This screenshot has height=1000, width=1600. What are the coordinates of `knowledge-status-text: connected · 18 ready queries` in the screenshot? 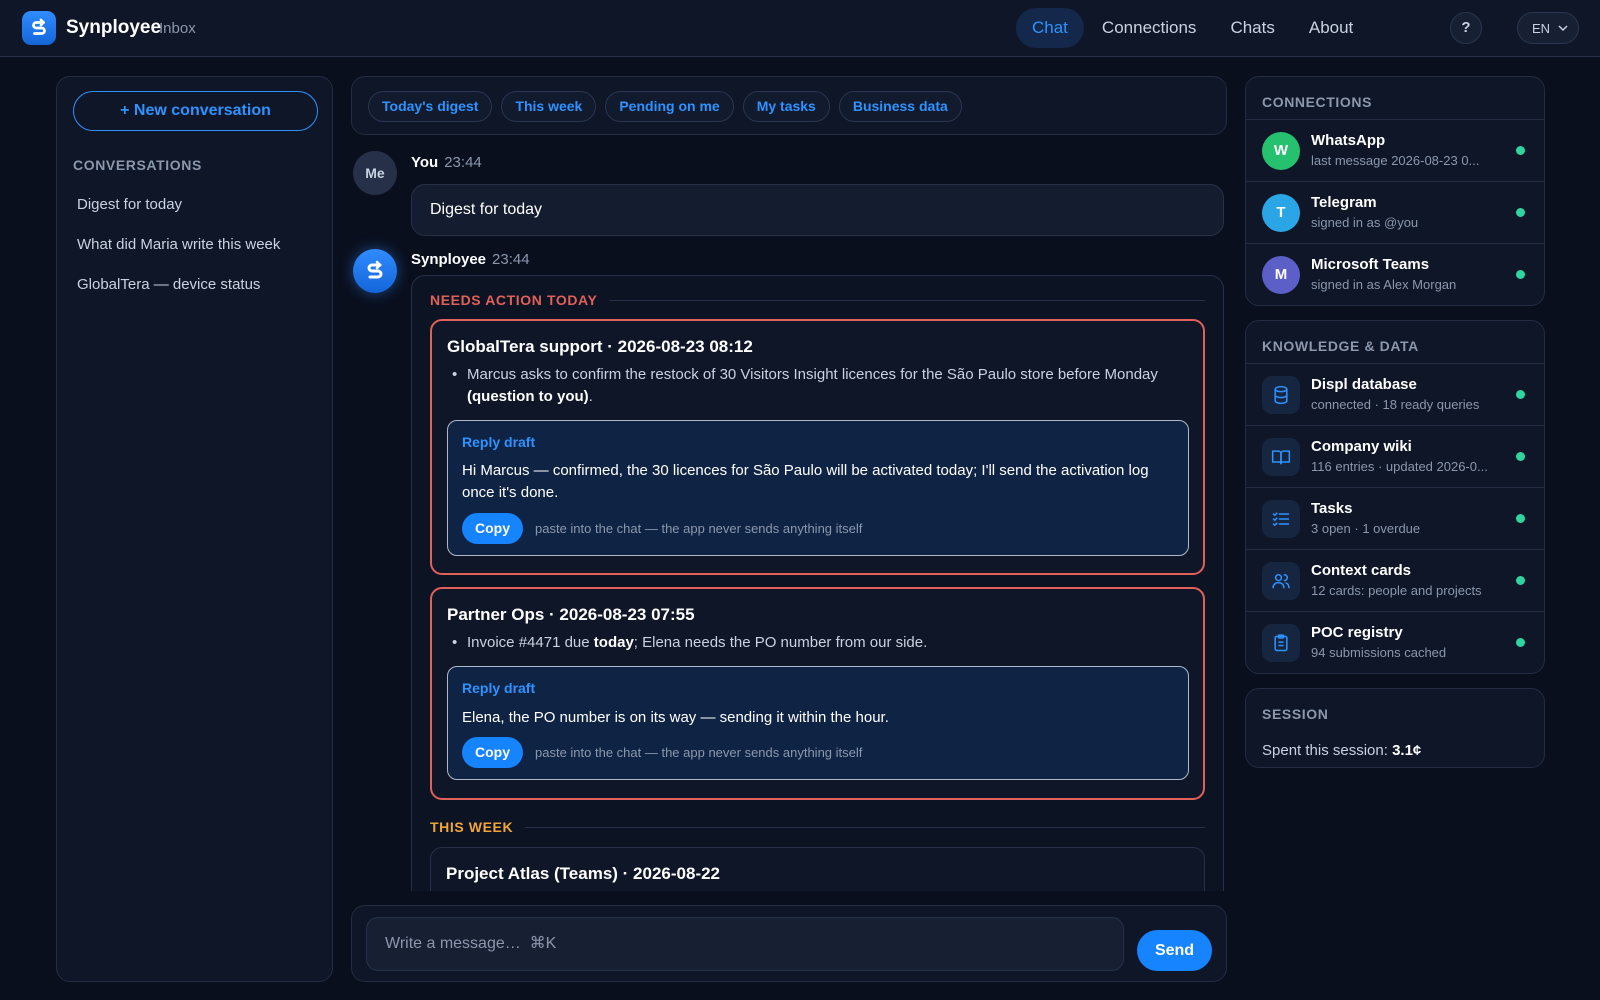 It's located at (1395, 404).